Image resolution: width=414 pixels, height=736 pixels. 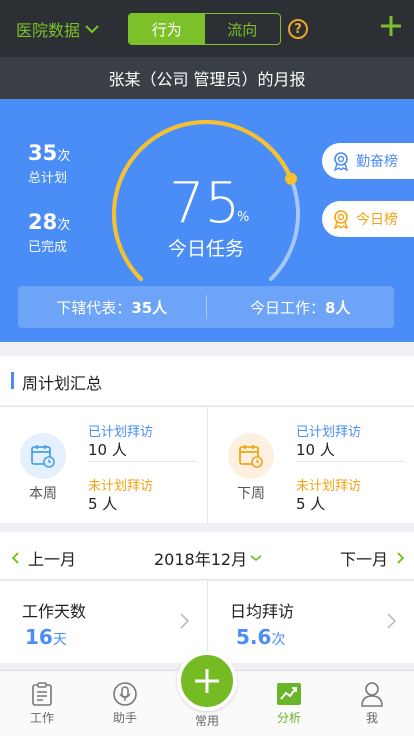 I want to click on task-percent-sign: %, so click(x=243, y=217).